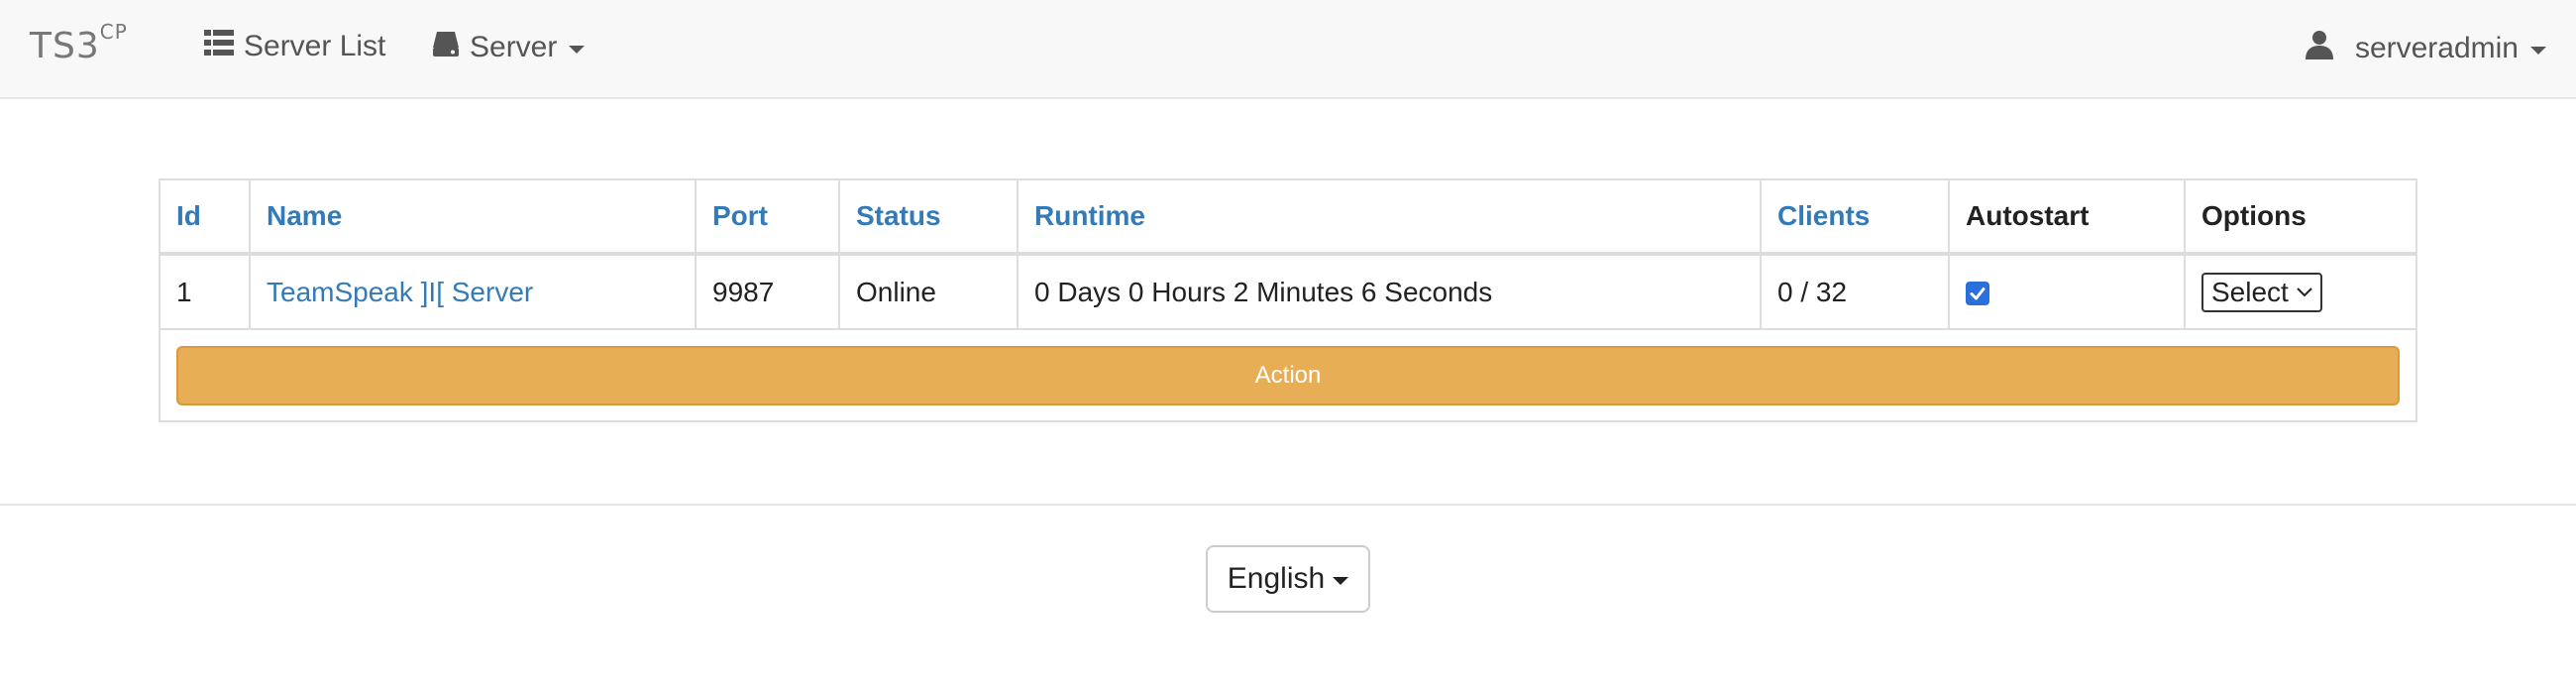  What do you see at coordinates (2319, 48) in the screenshot?
I see `user-icon` at bounding box center [2319, 48].